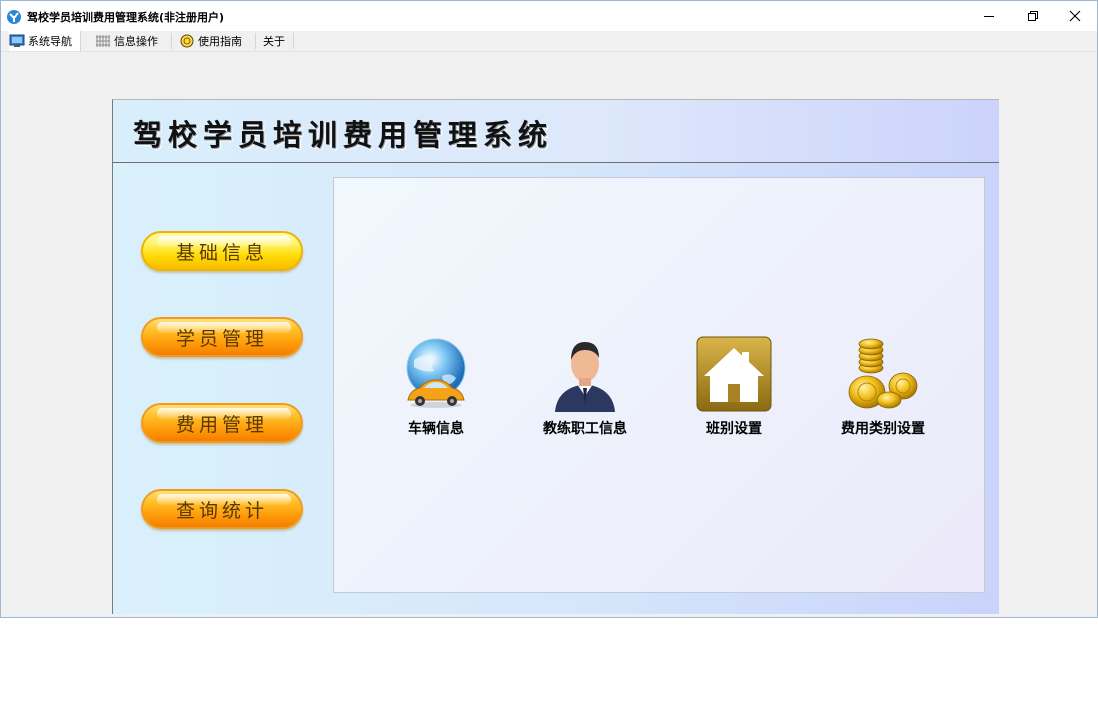  Describe the element at coordinates (734, 374) in the screenshot. I see `house-icon` at that location.